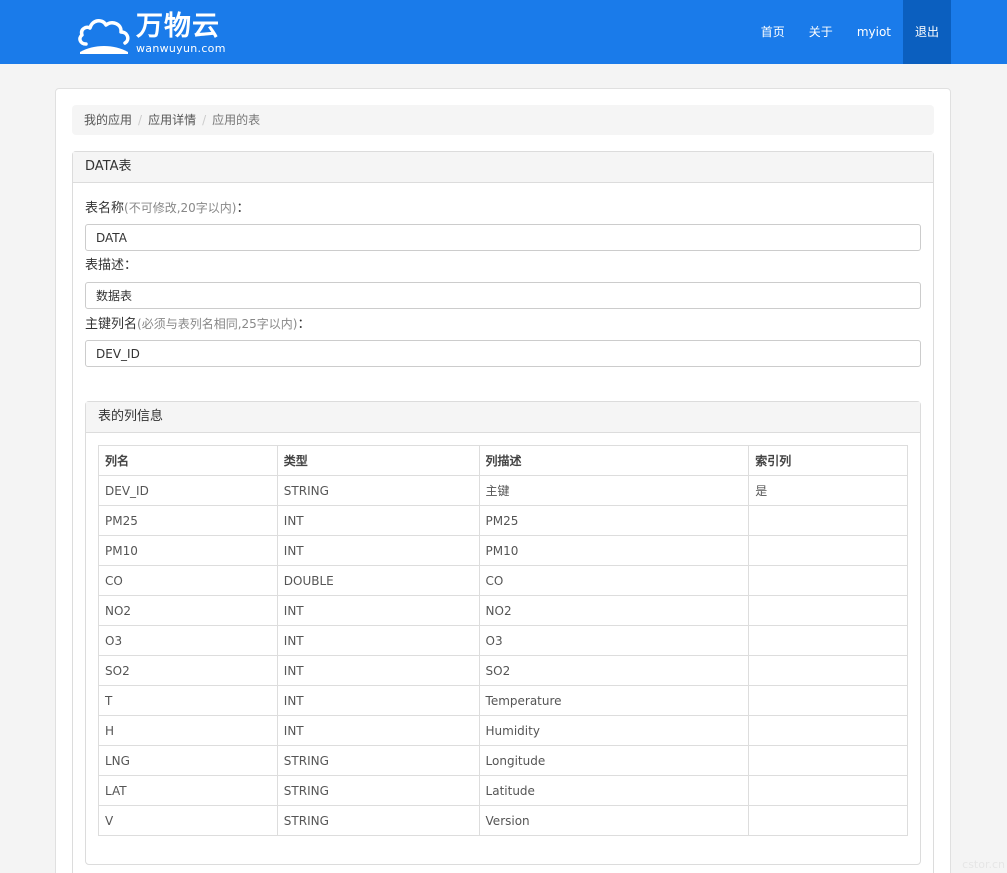  I want to click on cell-column-name: T, so click(188, 700).